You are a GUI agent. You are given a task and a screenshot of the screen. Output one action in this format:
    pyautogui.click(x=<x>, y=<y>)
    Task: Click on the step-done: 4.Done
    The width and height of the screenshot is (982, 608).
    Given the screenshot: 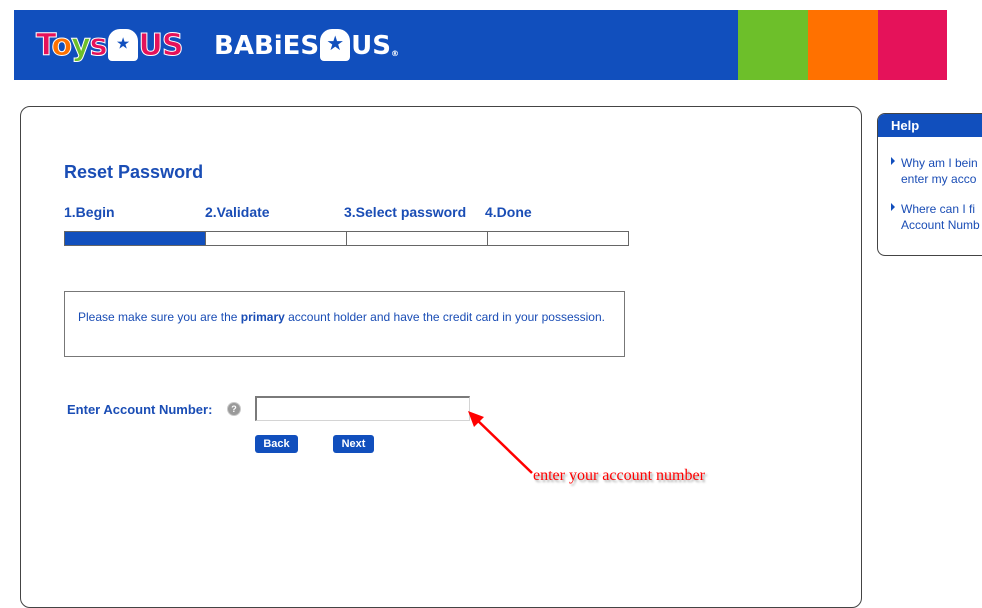 What is the action you would take?
    pyautogui.click(x=508, y=212)
    